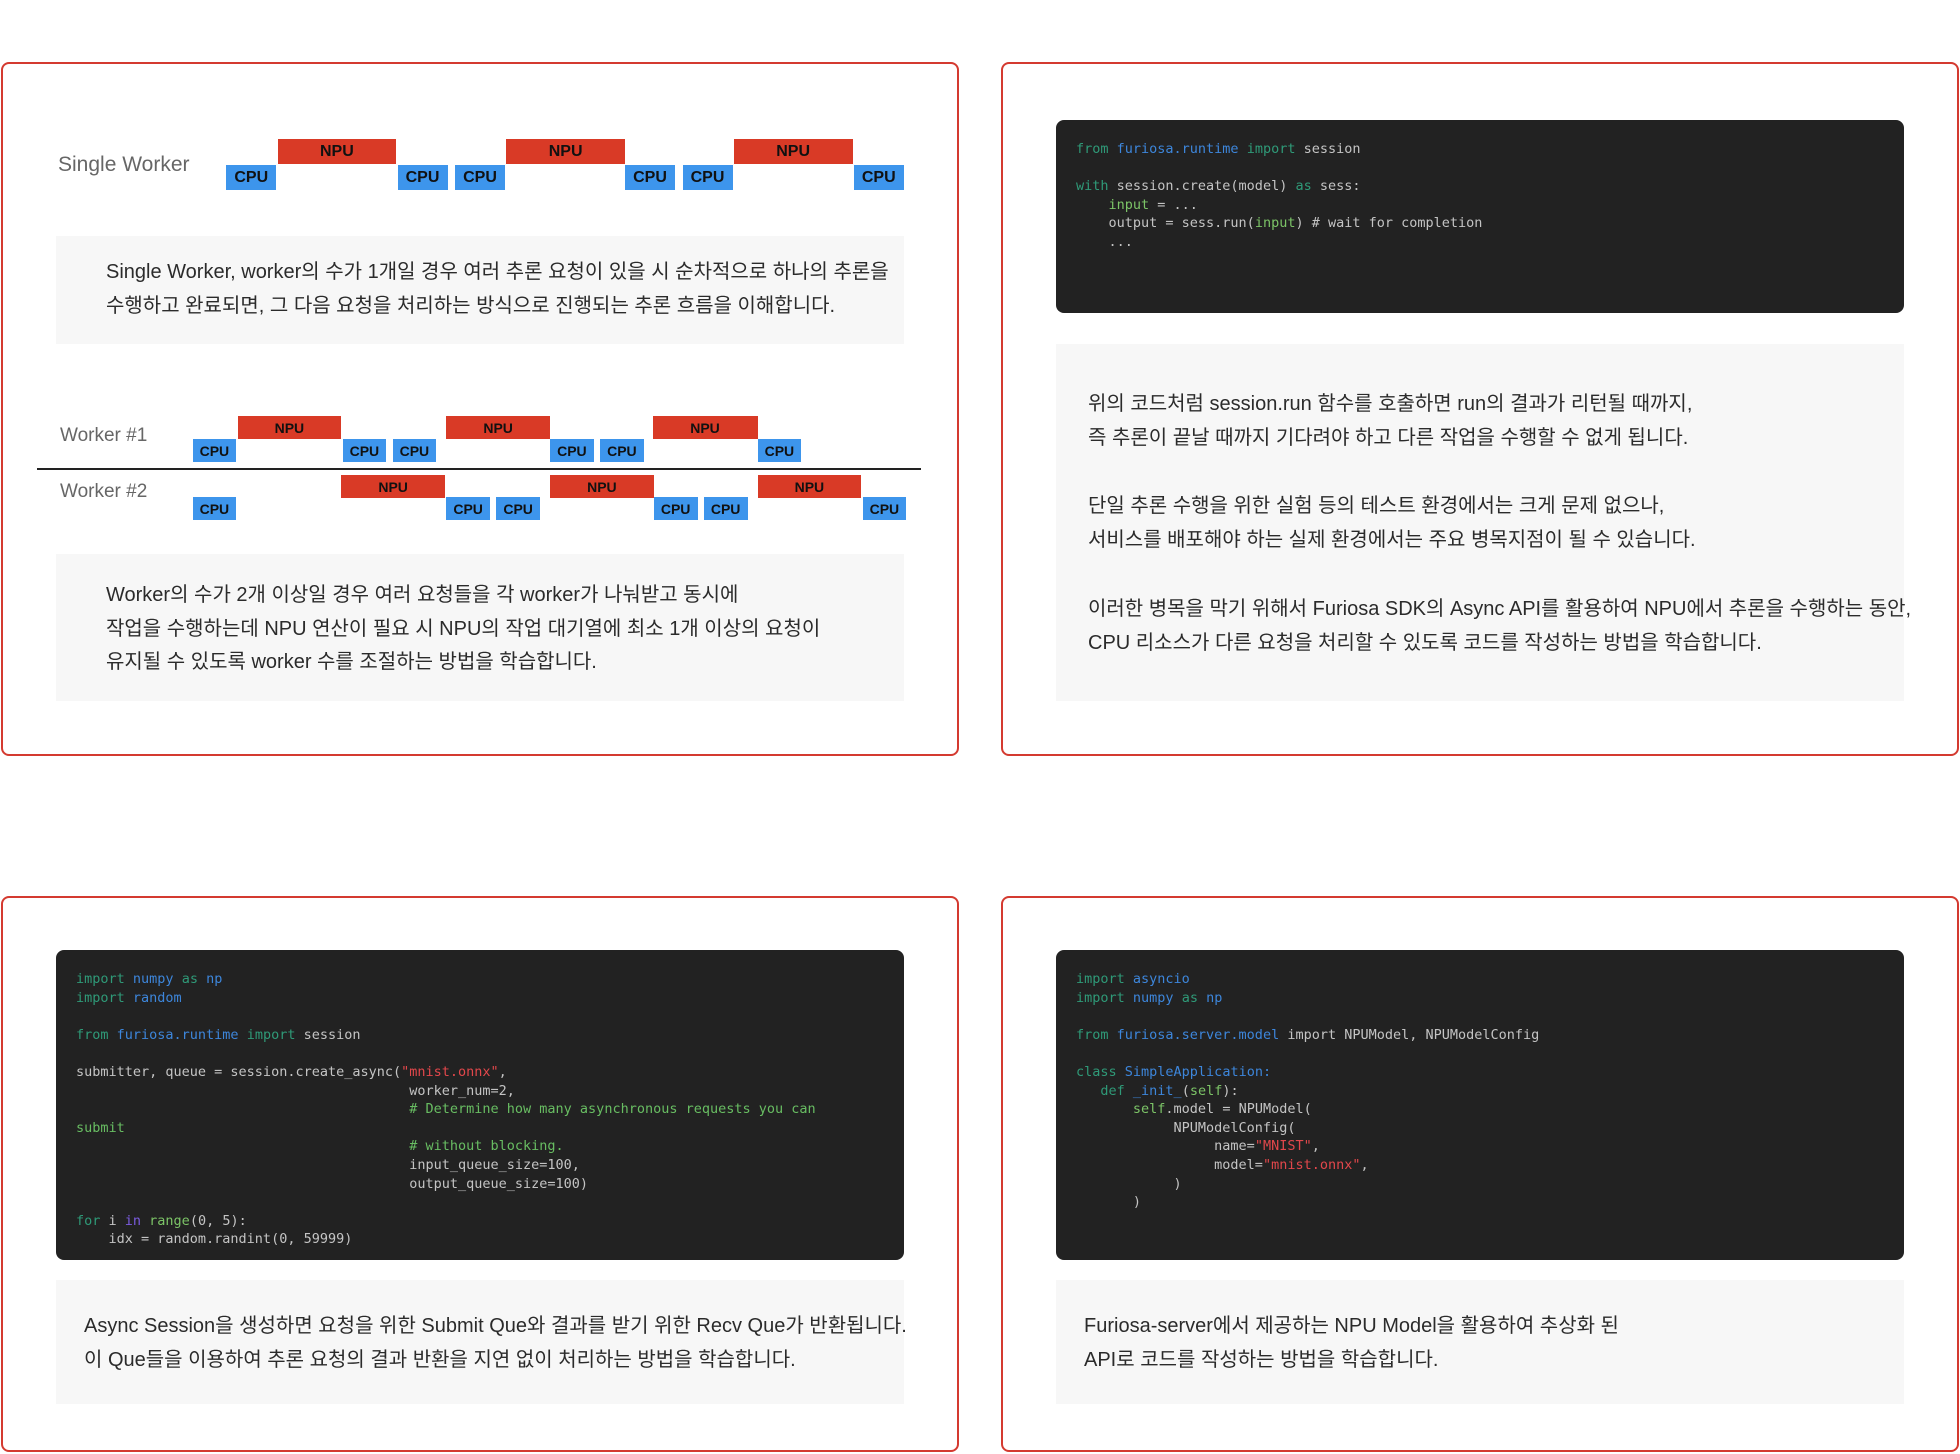 Image resolution: width=1960 pixels, height=1454 pixels. What do you see at coordinates (1100, 1071) in the screenshot?
I see `code-token: class` at bounding box center [1100, 1071].